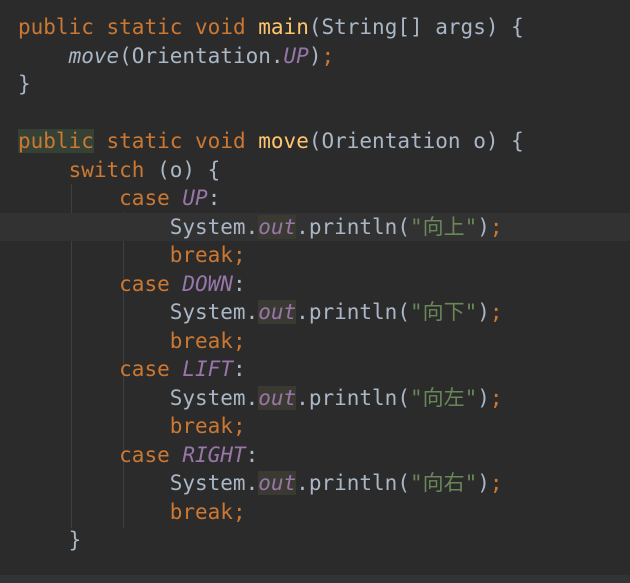  Describe the element at coordinates (201, 55) in the screenshot. I see `code-token: (Orientation.` at that location.